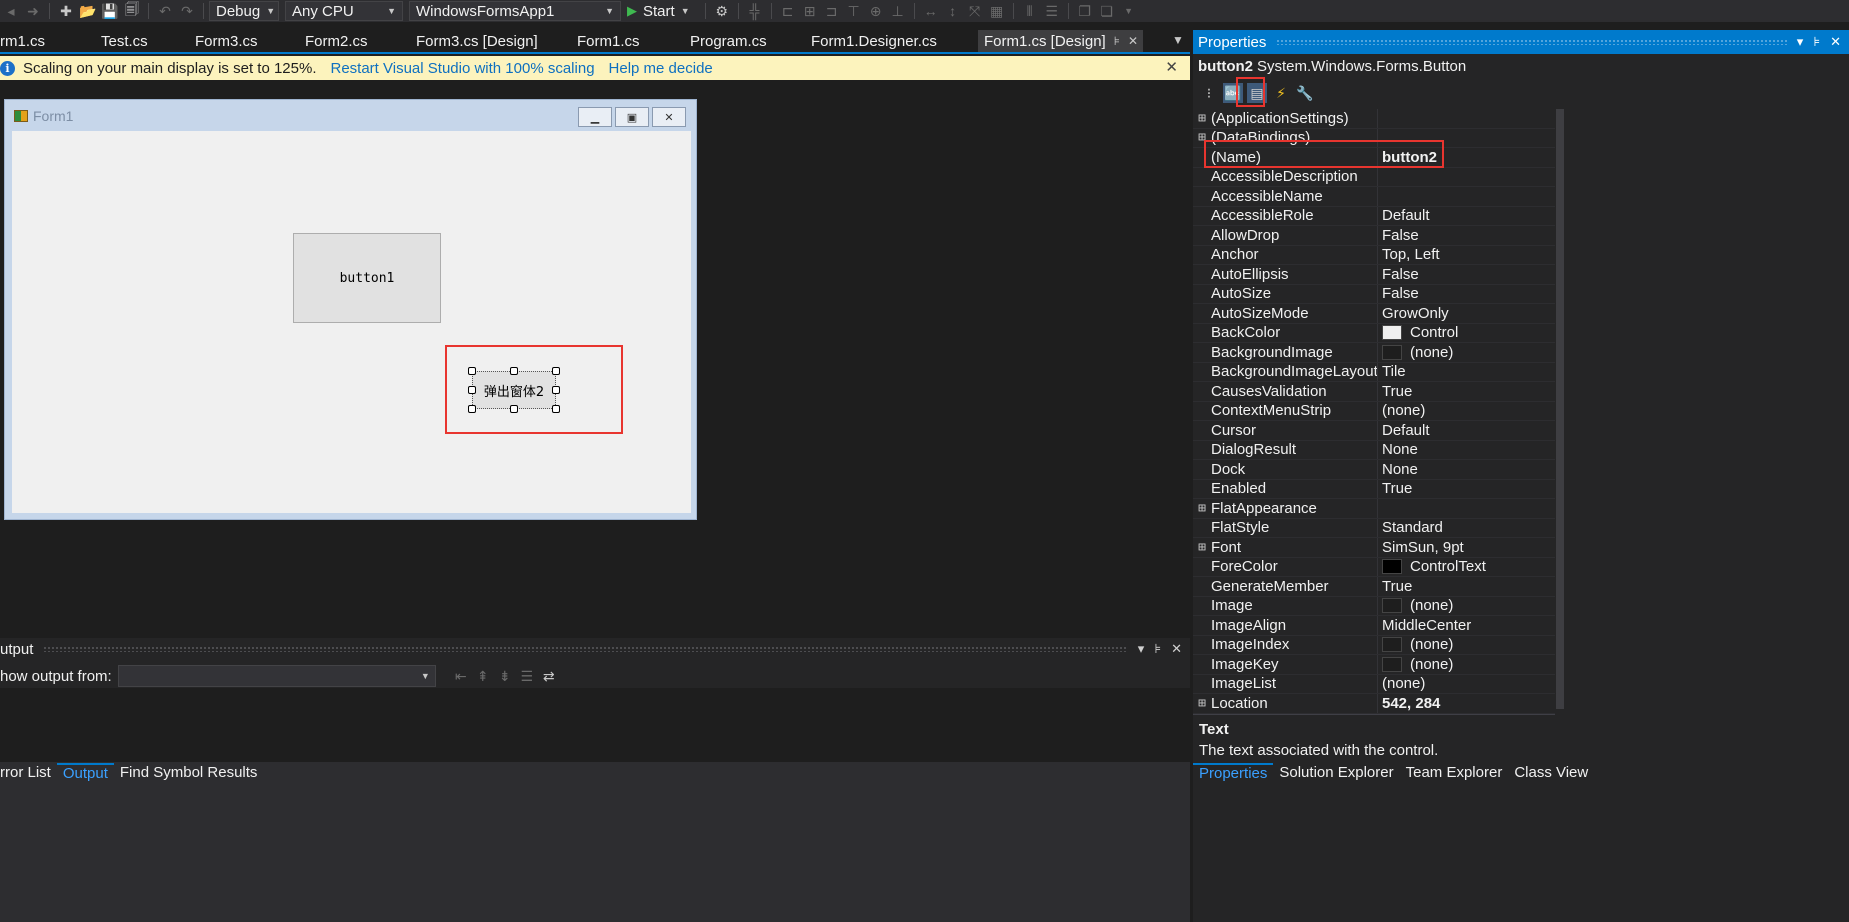 The height and width of the screenshot is (922, 1849). I want to click on toolbar-overflow-icon: ▼, so click(1129, 11).